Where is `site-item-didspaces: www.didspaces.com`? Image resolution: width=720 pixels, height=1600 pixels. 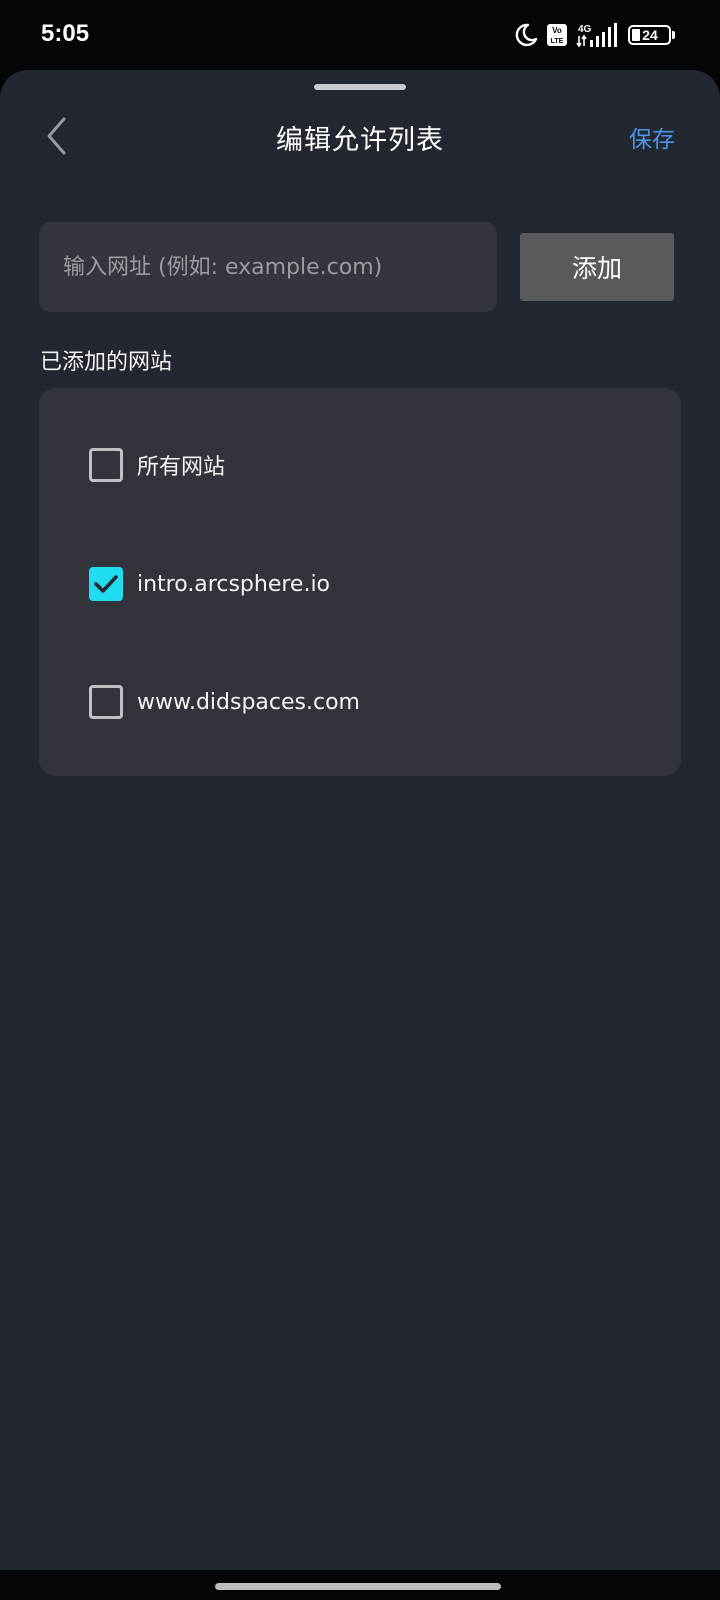 site-item-didspaces: www.didspaces.com is located at coordinates (224, 702).